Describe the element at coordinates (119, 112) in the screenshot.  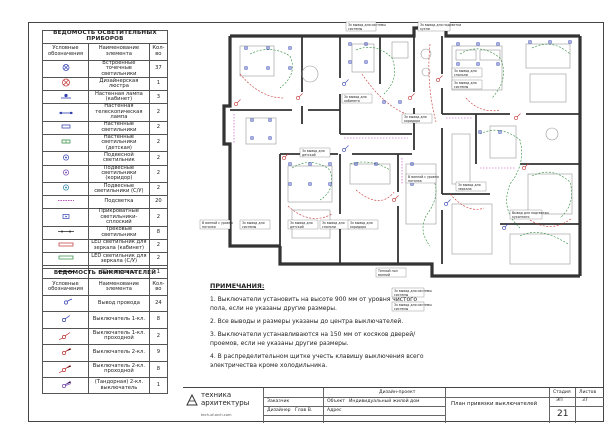
I see `legend-item-name: Настенная телескопическая лампа` at that location.